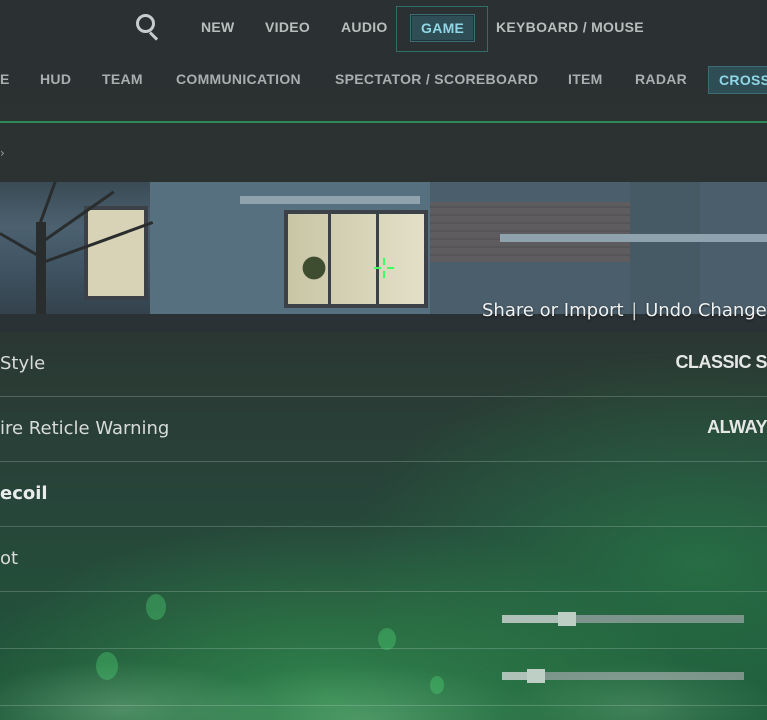  Describe the element at coordinates (364, 27) in the screenshot. I see `tab-audio: AUDIO` at that location.